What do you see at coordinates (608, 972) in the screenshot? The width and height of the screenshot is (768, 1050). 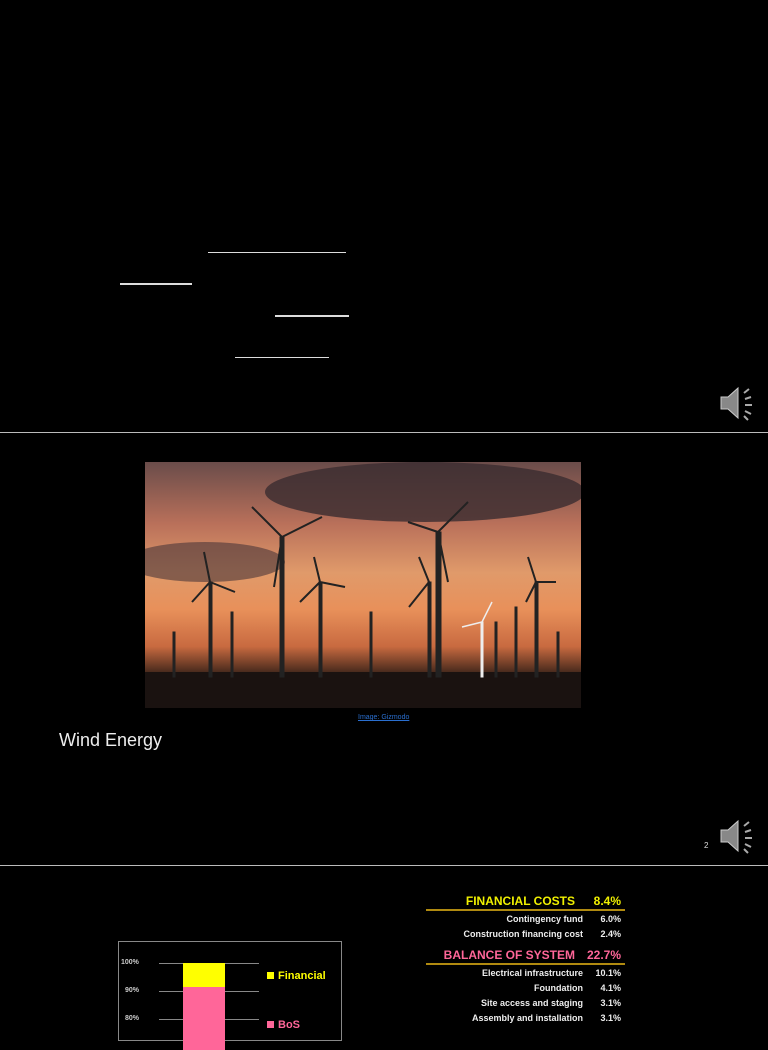 I see `row-value: 10.1%` at bounding box center [608, 972].